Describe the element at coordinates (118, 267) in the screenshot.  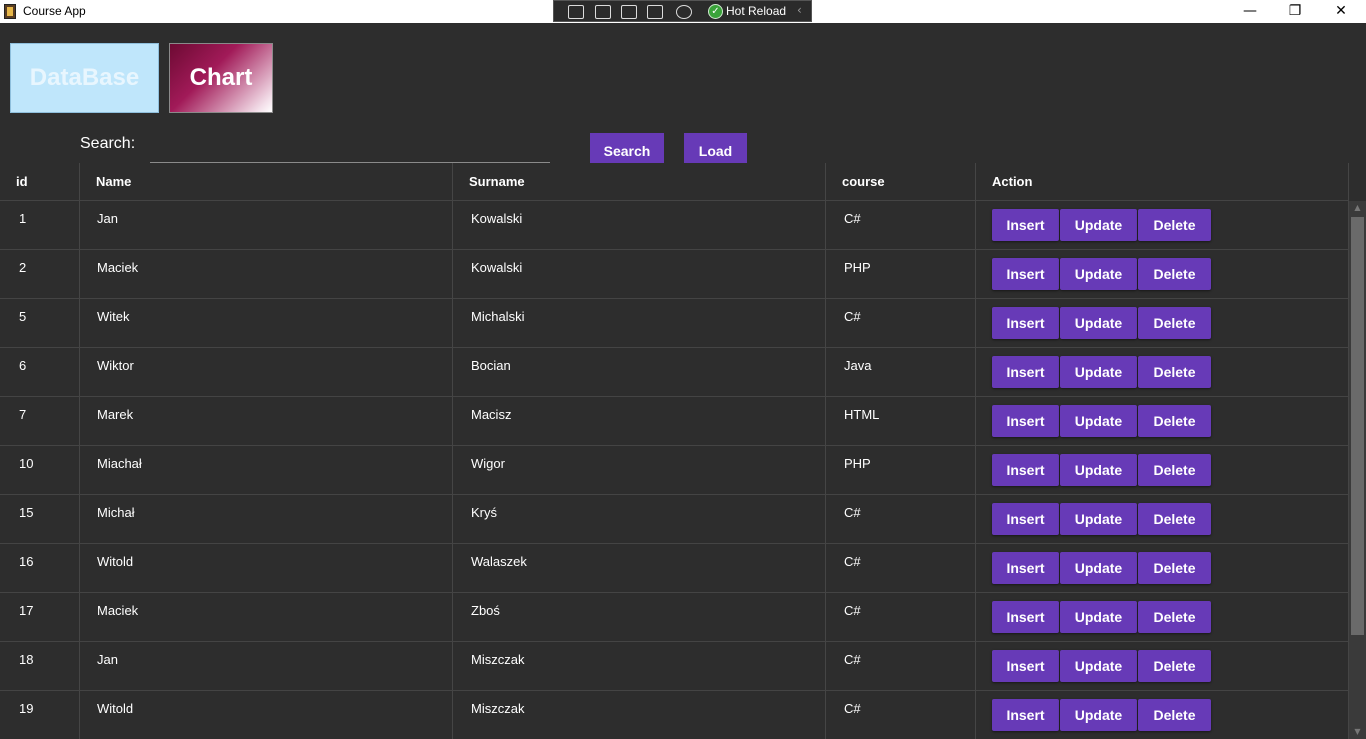
I see `cell-name: Maciek` at that location.